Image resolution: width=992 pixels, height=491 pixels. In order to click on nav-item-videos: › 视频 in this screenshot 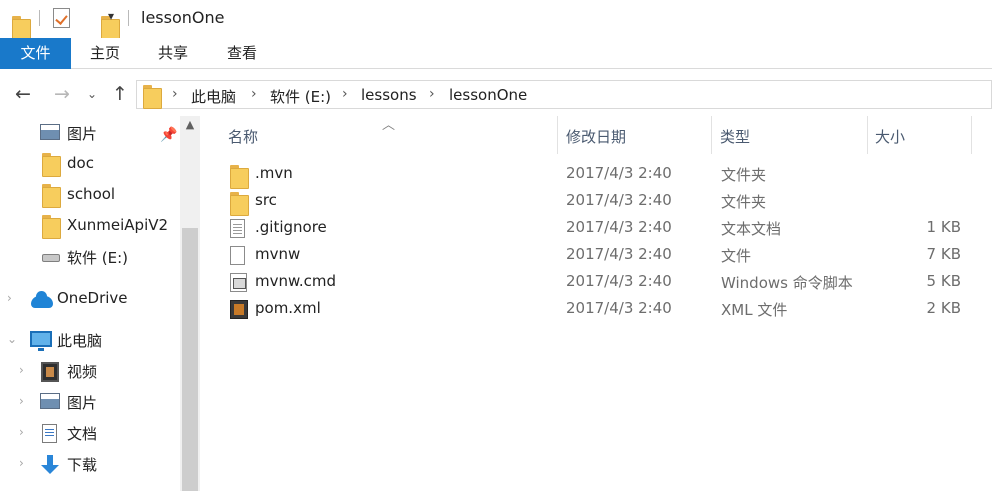, I will do `click(90, 371)`.